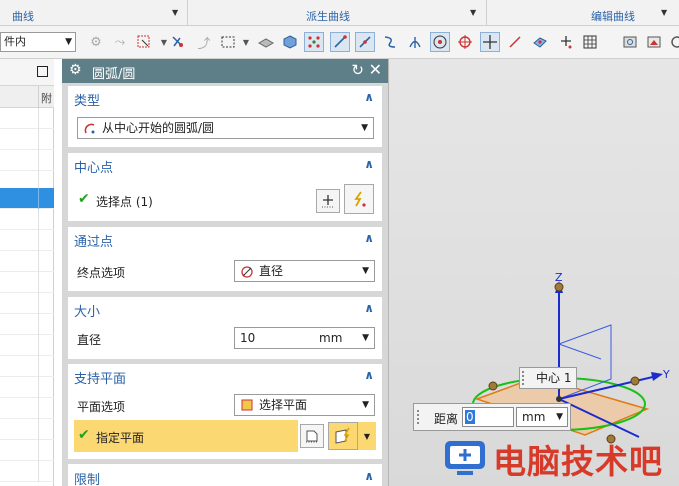 Image resolution: width=679 pixels, height=486 pixels. What do you see at coordinates (540, 42) in the screenshot?
I see `point-on-face-icon` at bounding box center [540, 42].